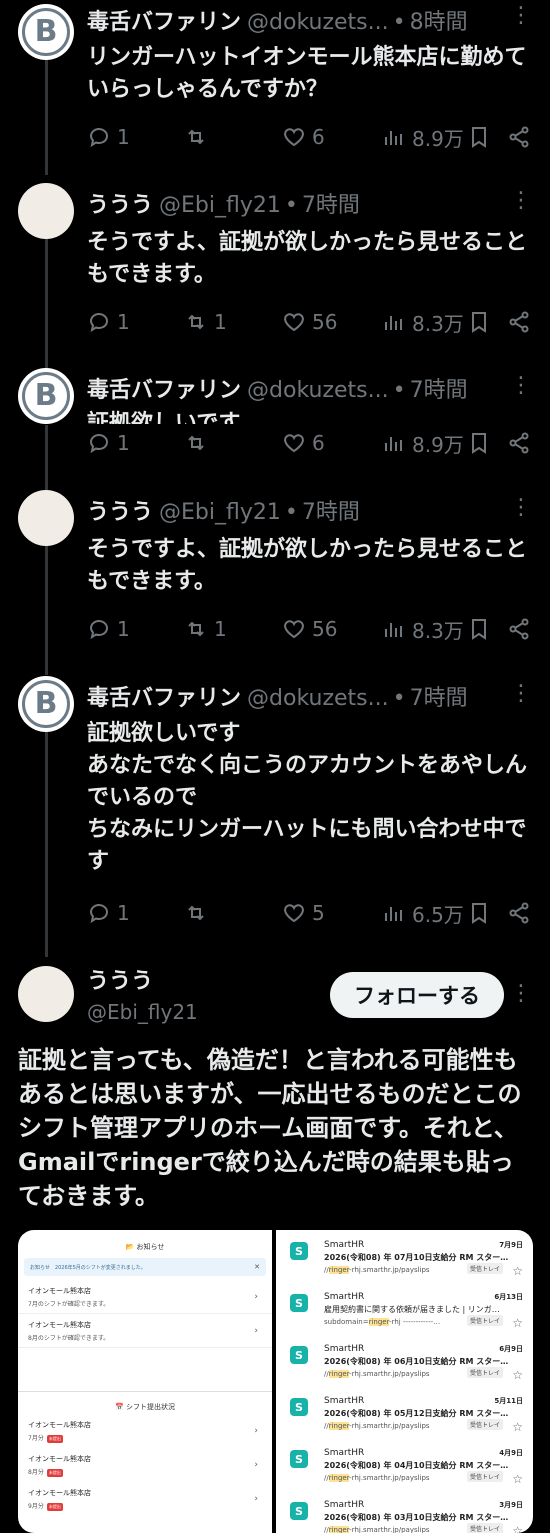  I want to click on views-icon, so click(393, 138).